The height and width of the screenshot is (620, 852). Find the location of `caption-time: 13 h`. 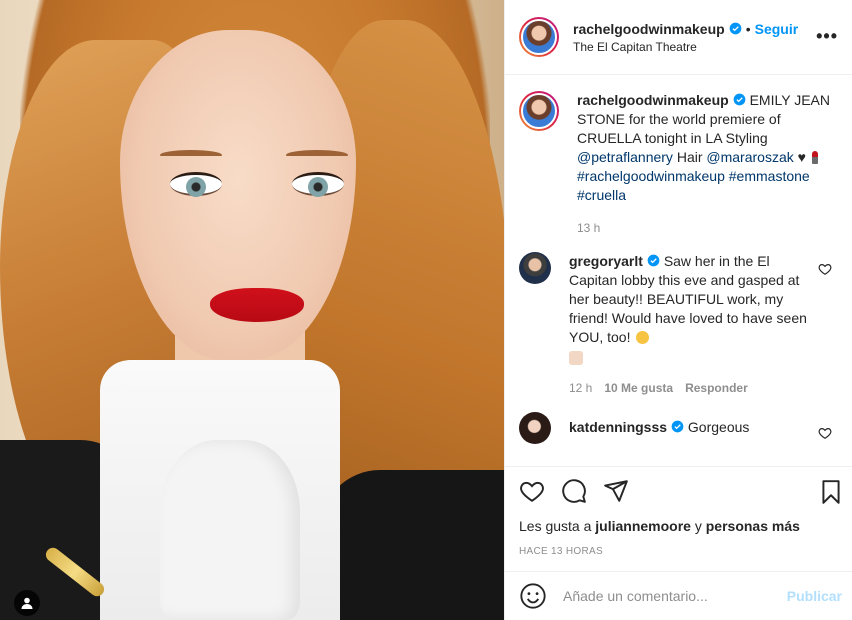

caption-time: 13 h is located at coordinates (588, 228).